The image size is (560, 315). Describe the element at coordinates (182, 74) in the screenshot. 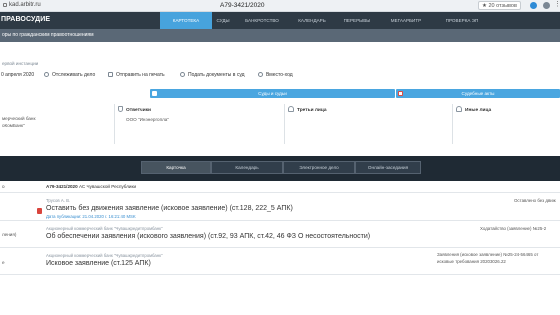

I see `upload-icon` at that location.